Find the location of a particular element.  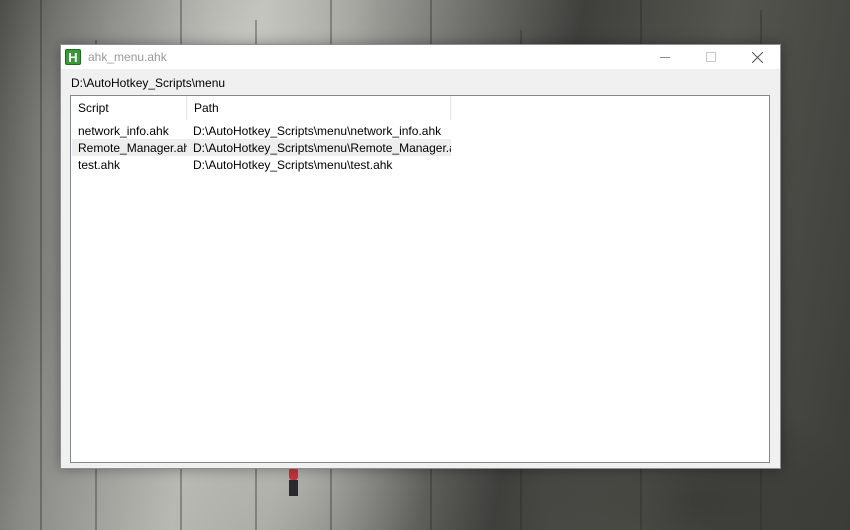

column-header-path: Path is located at coordinates (319, 108).